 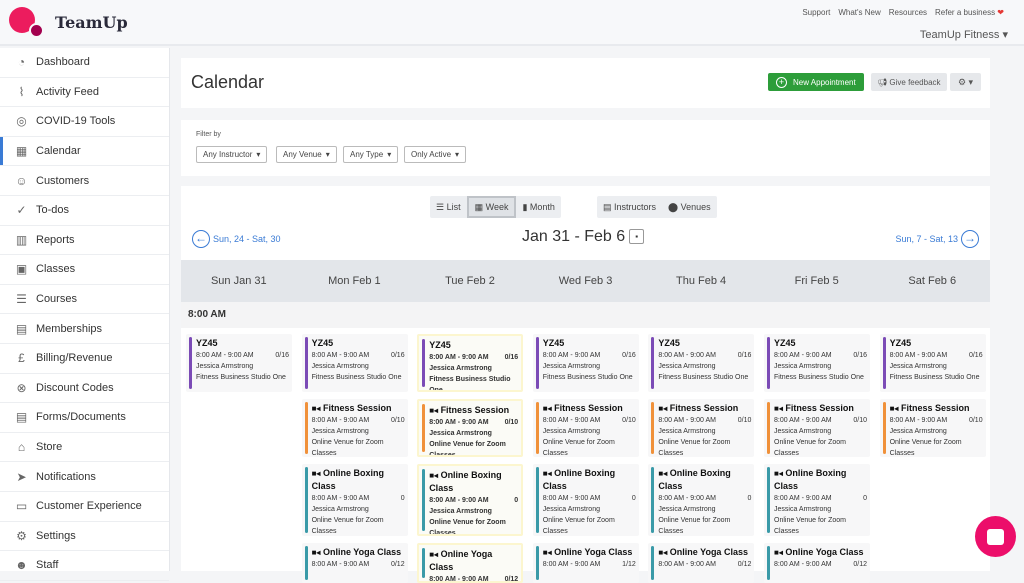 What do you see at coordinates (47, 565) in the screenshot?
I see `sidebar-item-label: Staff` at bounding box center [47, 565].